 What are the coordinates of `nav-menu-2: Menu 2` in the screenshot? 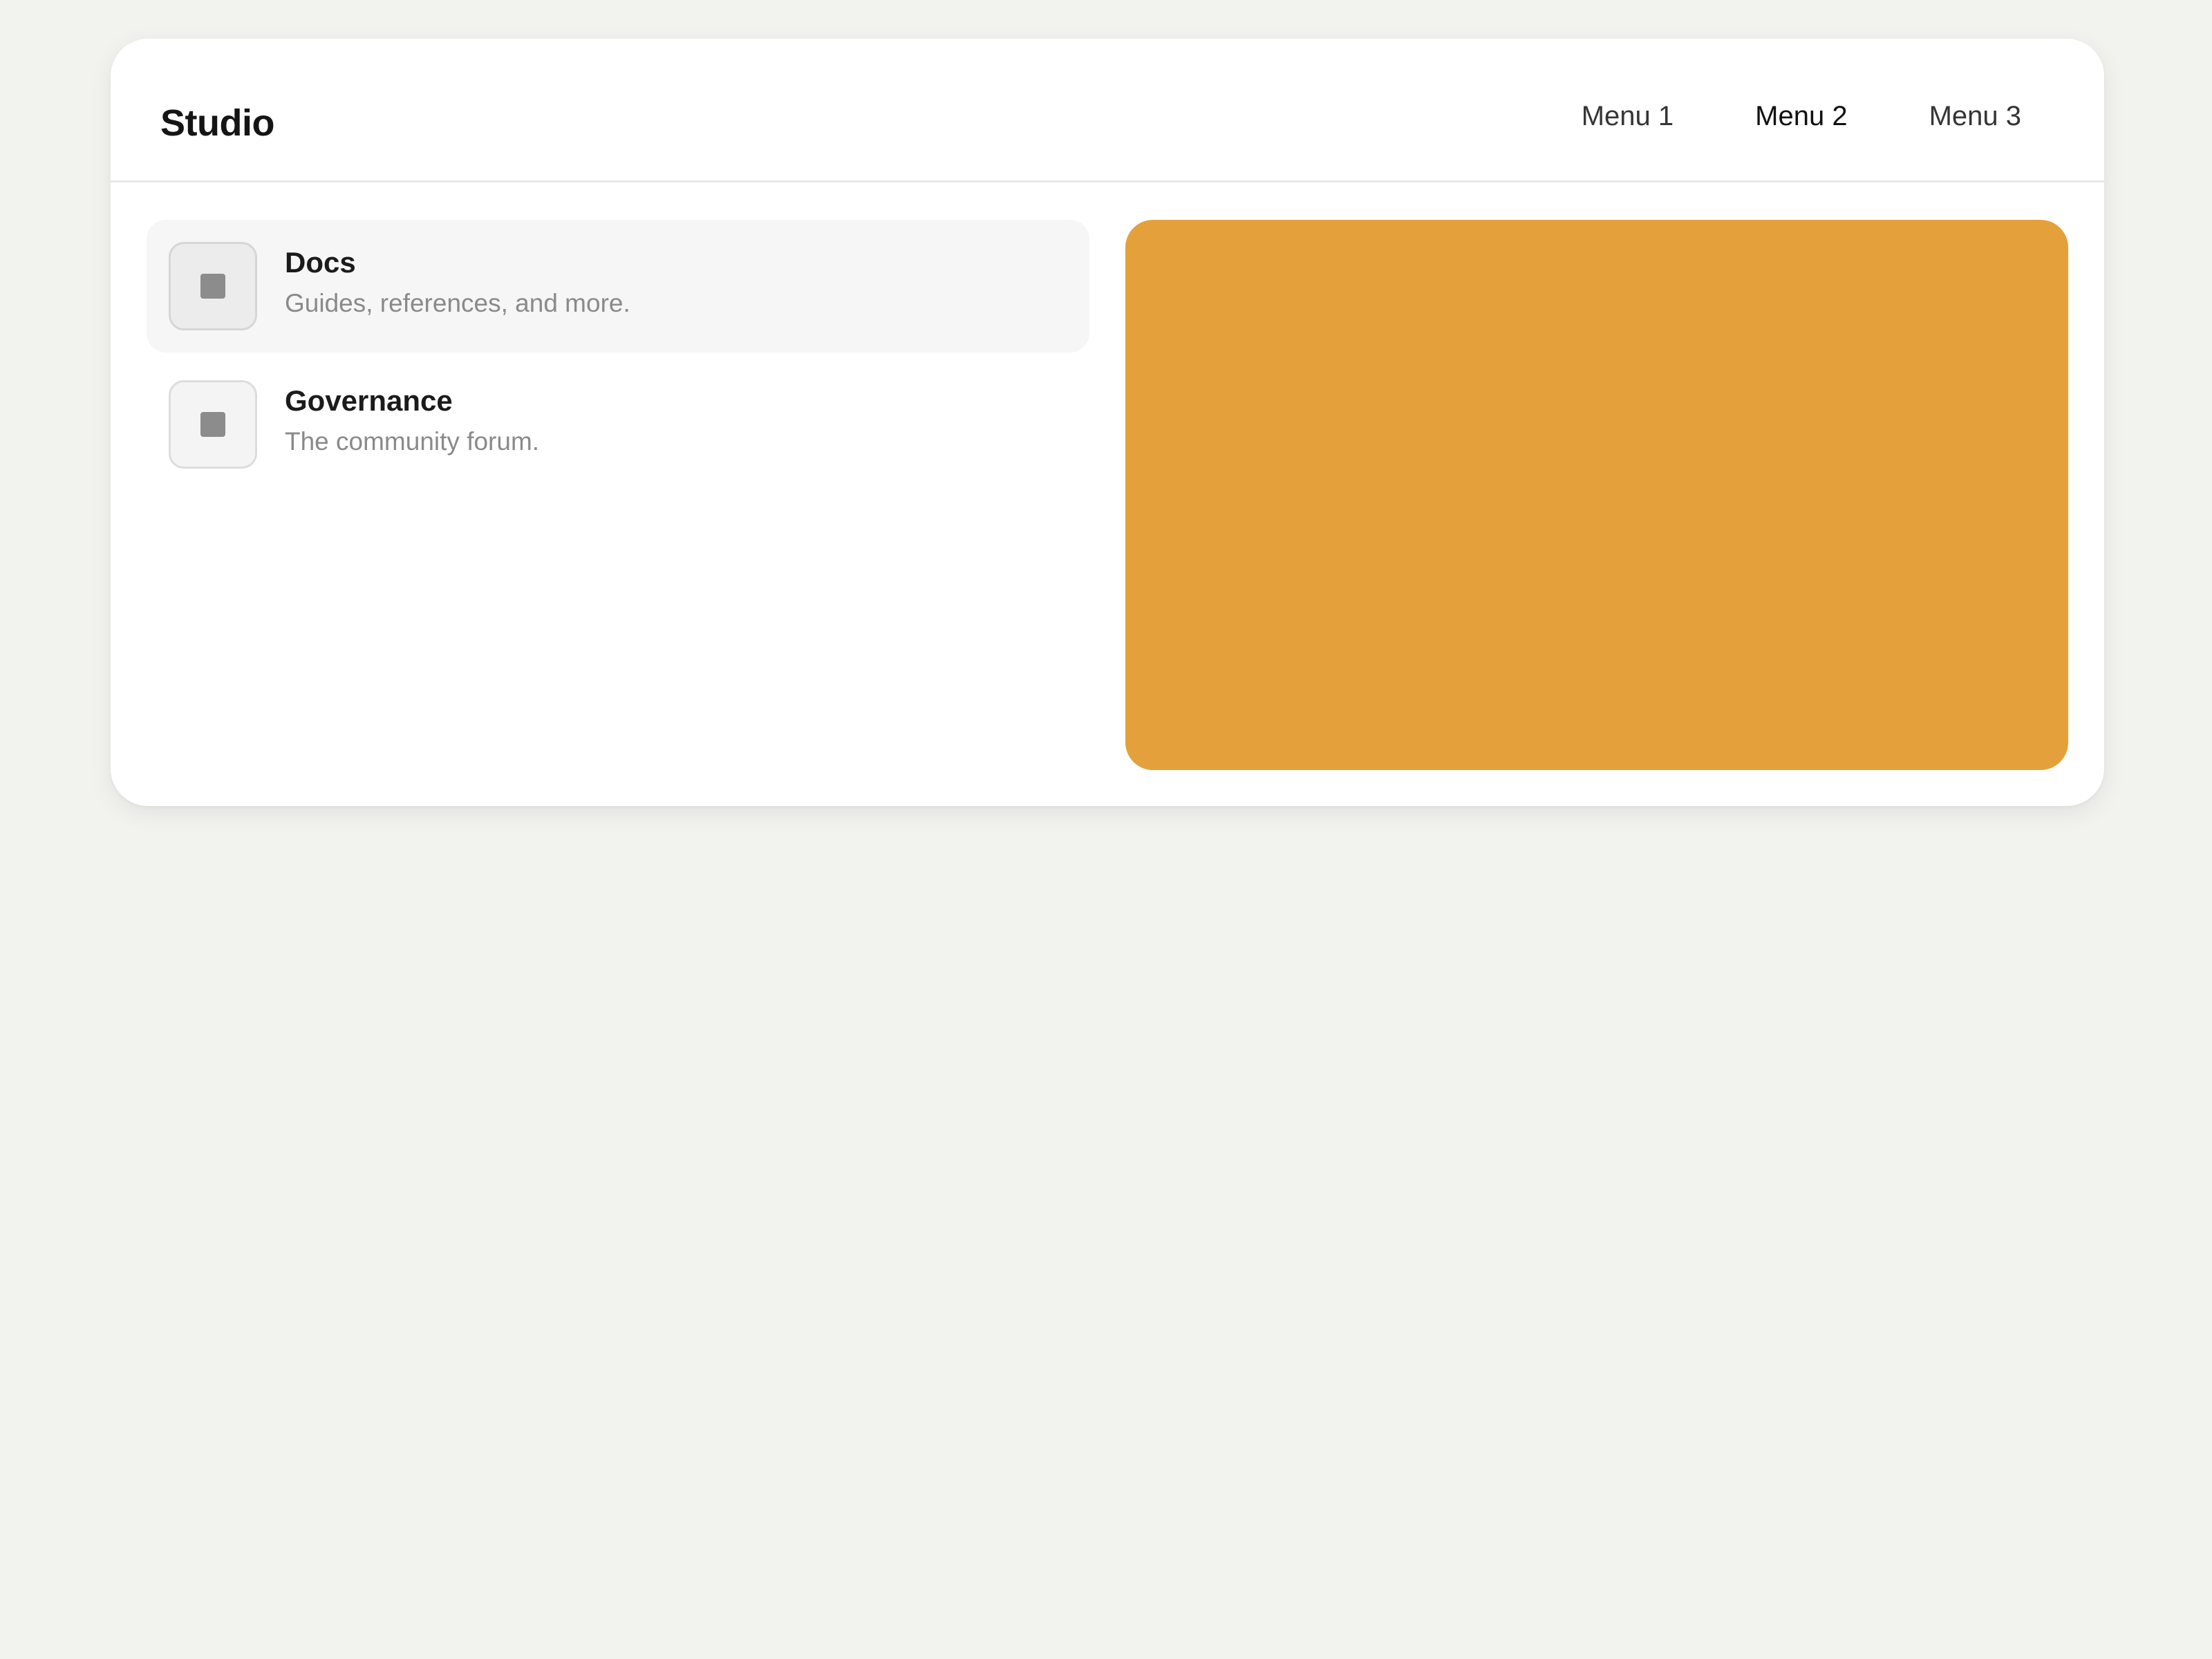 It's located at (1801, 116).